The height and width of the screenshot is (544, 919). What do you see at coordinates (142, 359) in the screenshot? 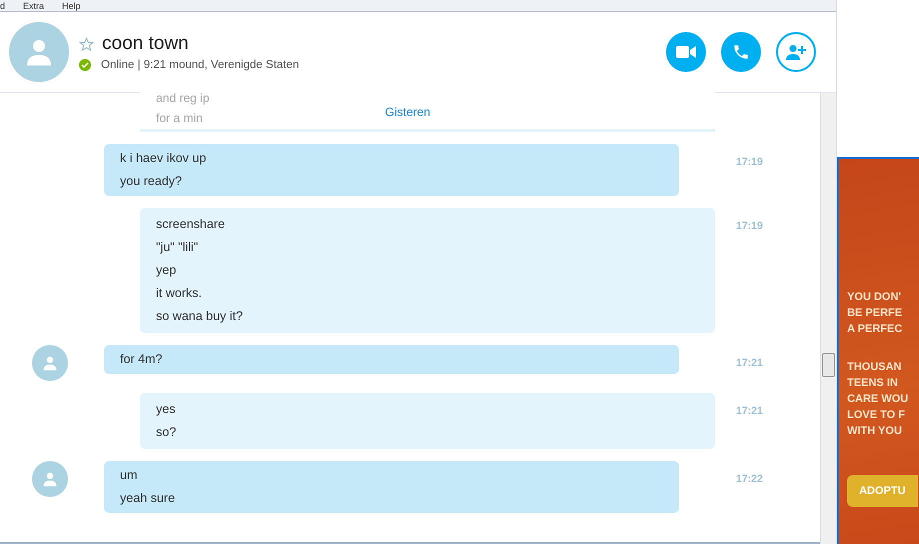
I see `message-text: for 4m?` at bounding box center [142, 359].